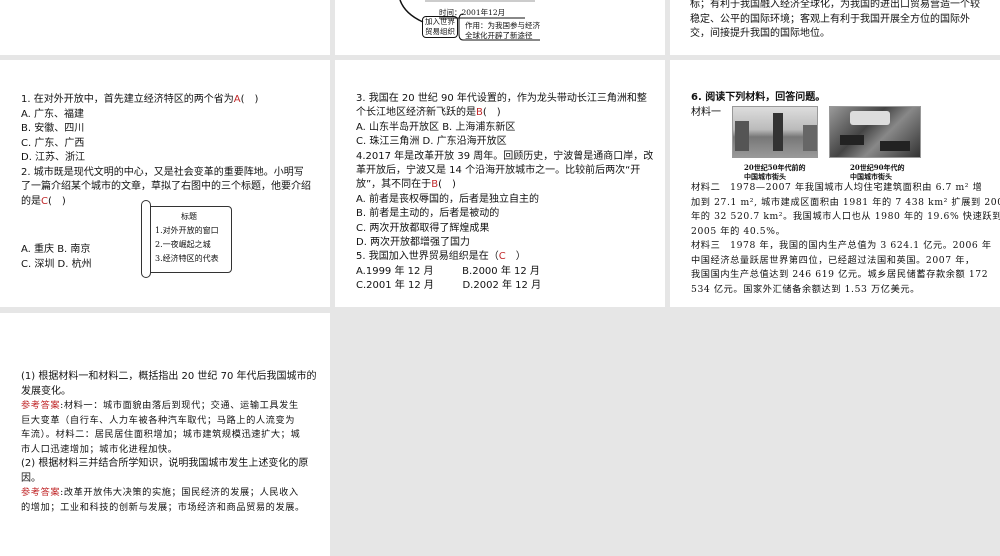  I want to click on option: A.1999 年 12 月 B.2000 年 12 月, so click(448, 271).